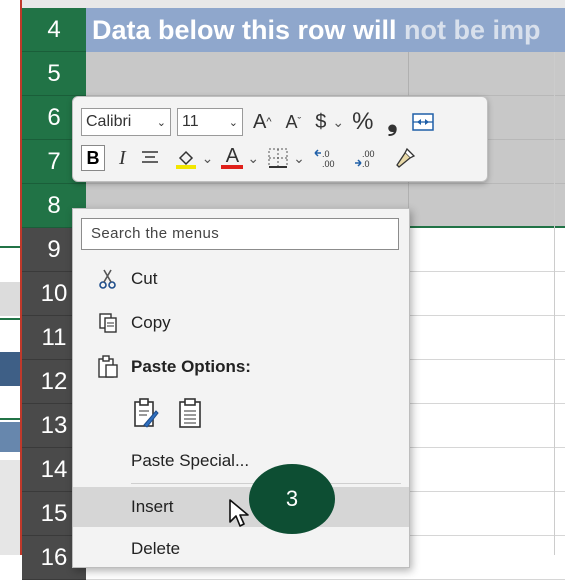  I want to click on format-painter-button, so click(405, 158).